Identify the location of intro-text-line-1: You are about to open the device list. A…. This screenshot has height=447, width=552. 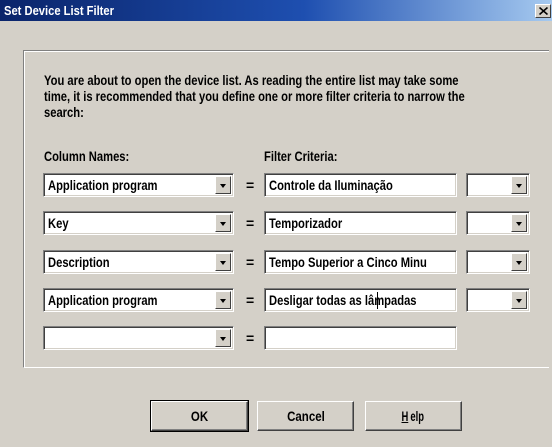
(251, 80).